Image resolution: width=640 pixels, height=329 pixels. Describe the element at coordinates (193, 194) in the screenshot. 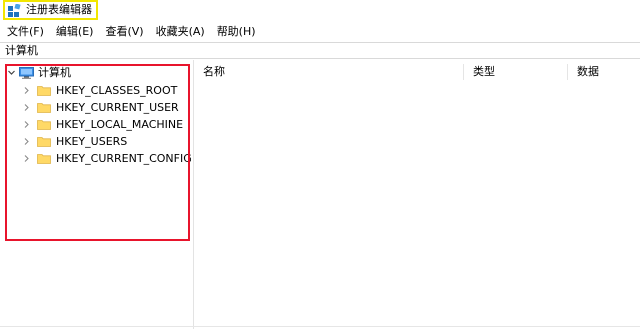

I see `pane-splitter` at that location.